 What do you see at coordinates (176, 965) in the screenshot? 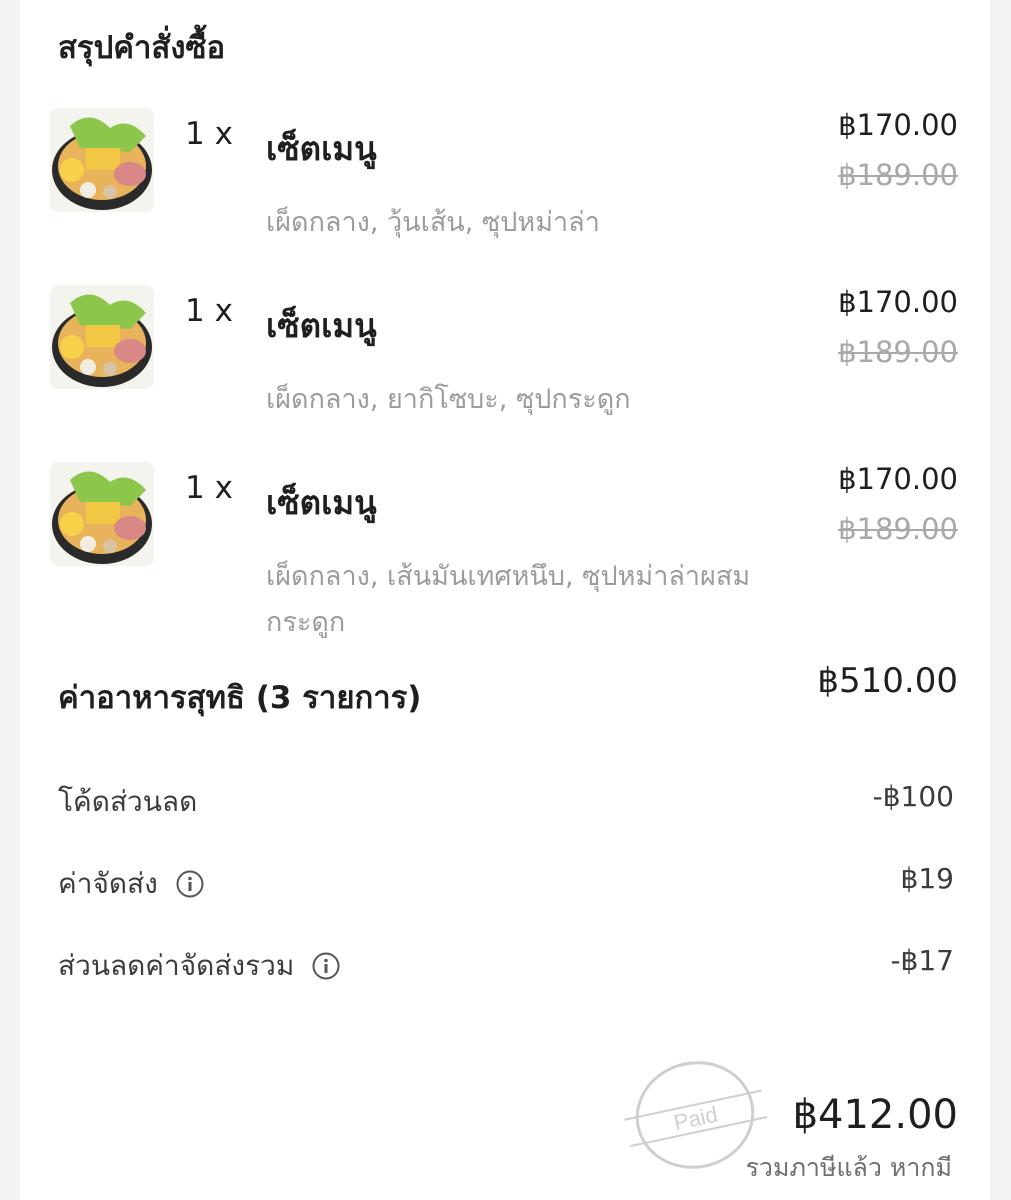
I see `delivery-discount-text: ส่วนลดค่าจัดส่งรวม` at bounding box center [176, 965].